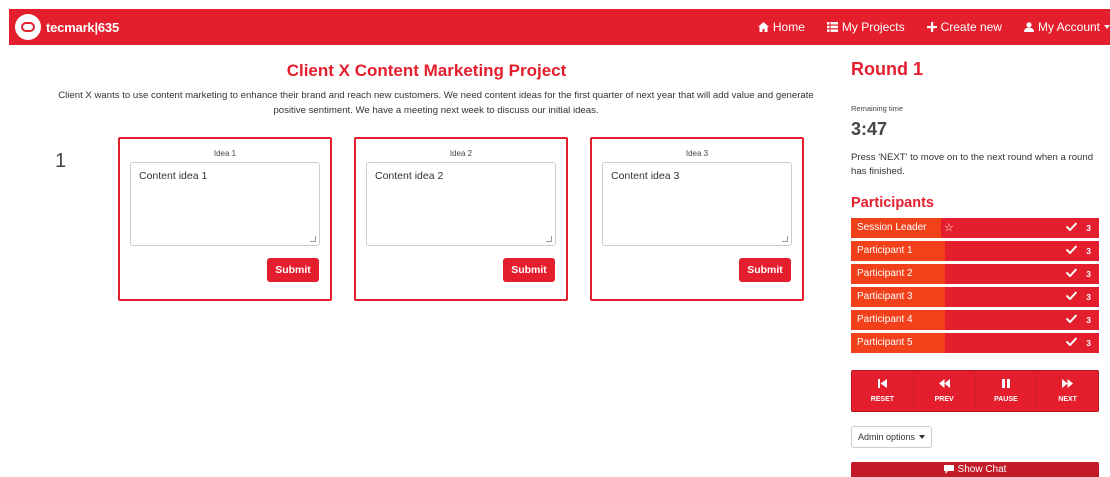  I want to click on pause-button: PAUSE, so click(1007, 391).